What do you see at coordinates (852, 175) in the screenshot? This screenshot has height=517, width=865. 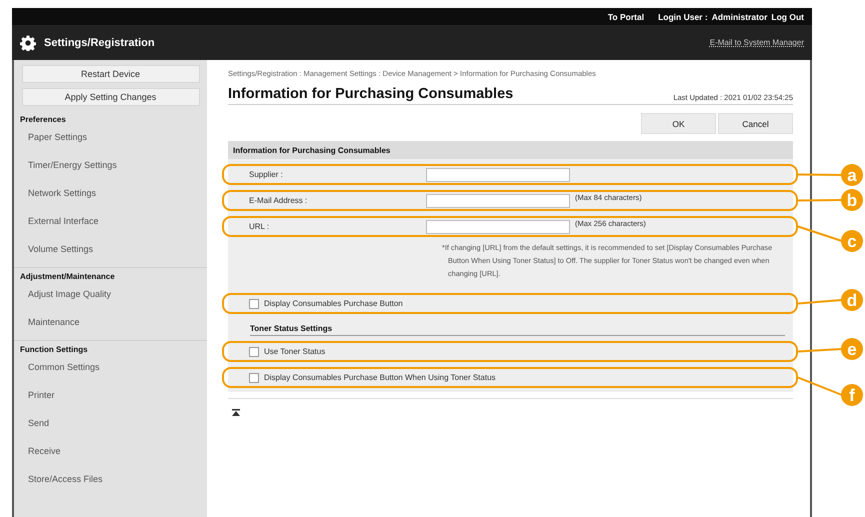 I see `callout-badge: a` at bounding box center [852, 175].